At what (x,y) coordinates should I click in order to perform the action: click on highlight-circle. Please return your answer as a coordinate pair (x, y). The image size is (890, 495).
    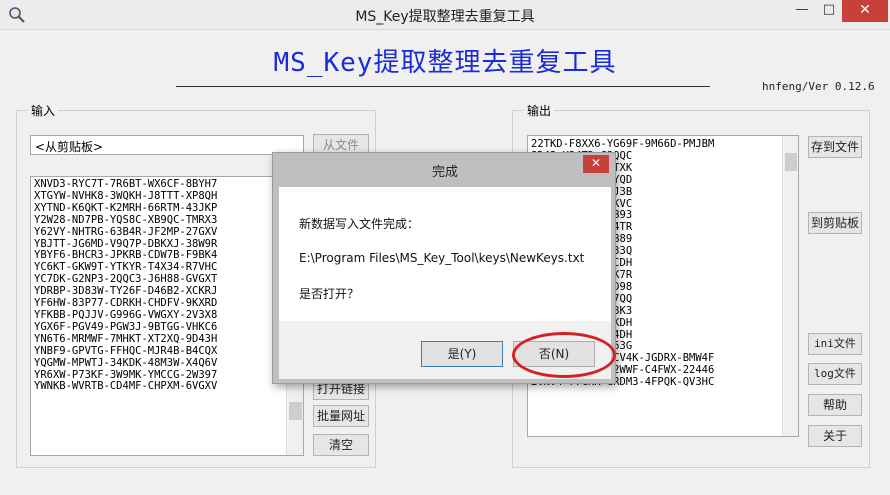
    Looking at the image, I should click on (564, 355).